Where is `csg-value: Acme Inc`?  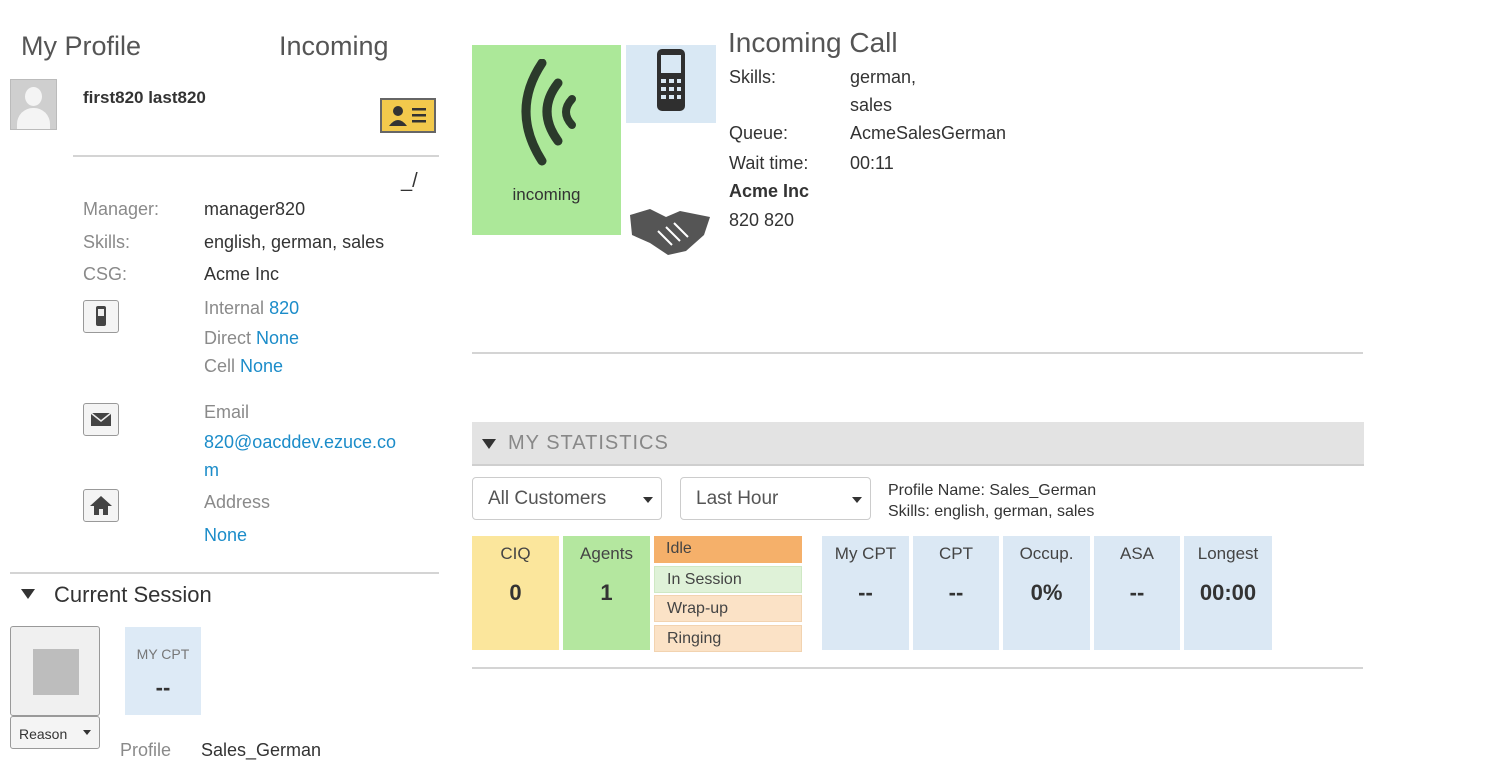 csg-value: Acme Inc is located at coordinates (242, 274).